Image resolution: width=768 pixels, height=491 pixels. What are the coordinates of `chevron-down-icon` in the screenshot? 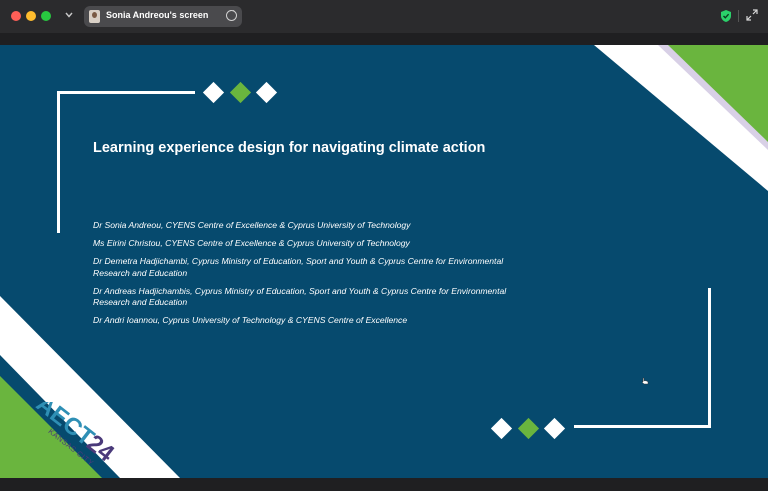 It's located at (69, 15).